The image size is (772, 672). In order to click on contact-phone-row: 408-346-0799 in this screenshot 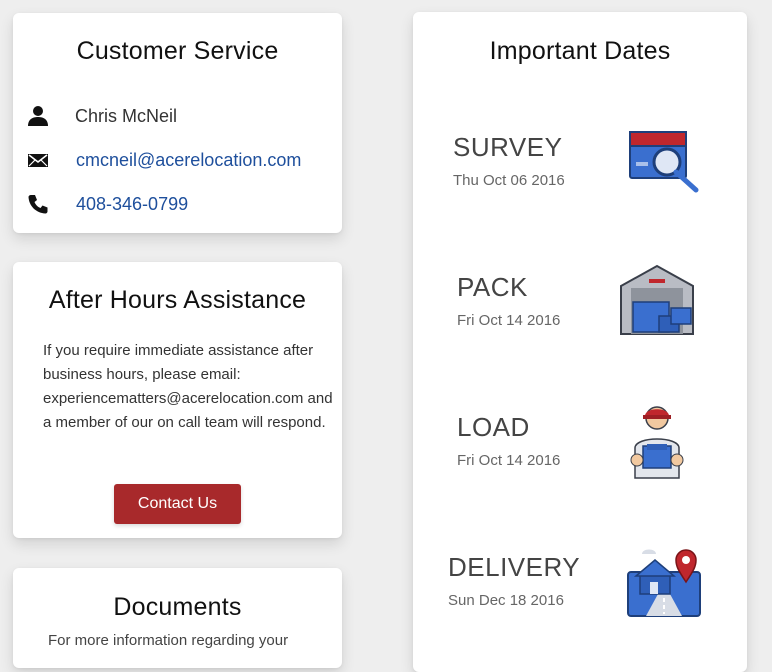, I will do `click(107, 204)`.